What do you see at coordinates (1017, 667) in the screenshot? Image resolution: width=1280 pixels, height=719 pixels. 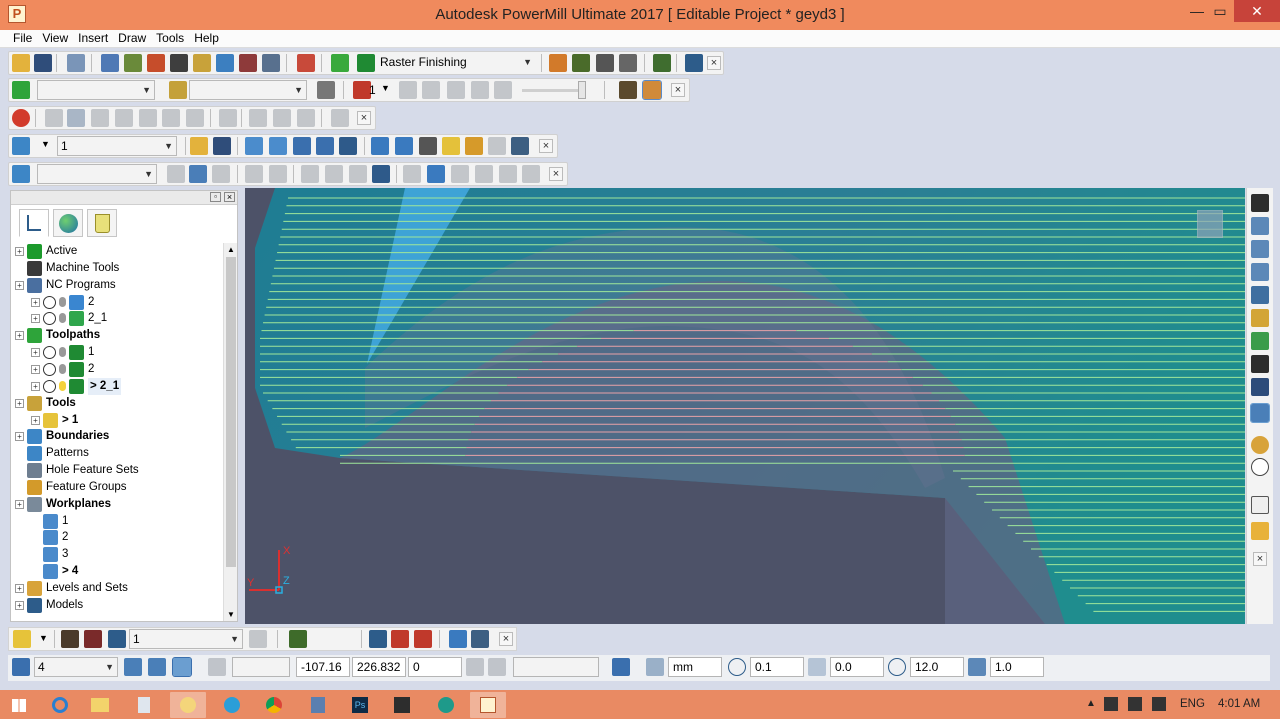 I see `stepover-field: 1.0` at bounding box center [1017, 667].